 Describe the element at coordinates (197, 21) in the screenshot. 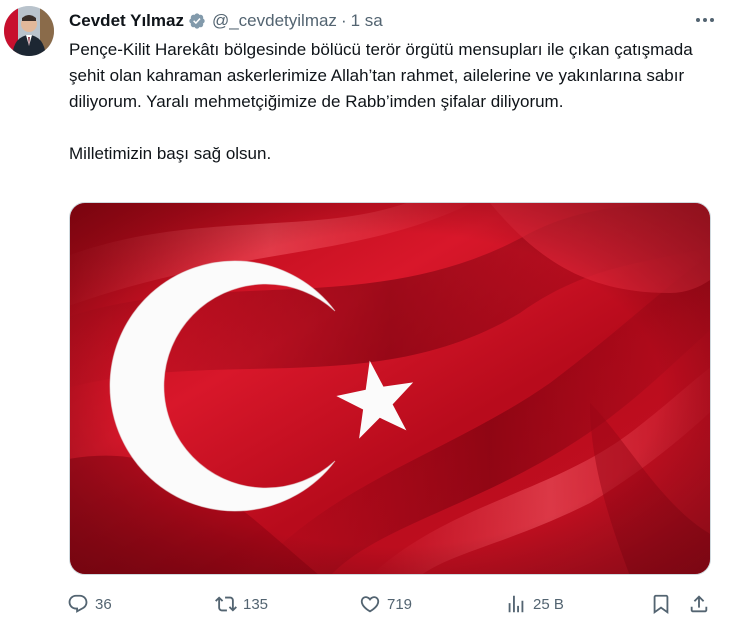

I see `verified-badge-icon` at that location.